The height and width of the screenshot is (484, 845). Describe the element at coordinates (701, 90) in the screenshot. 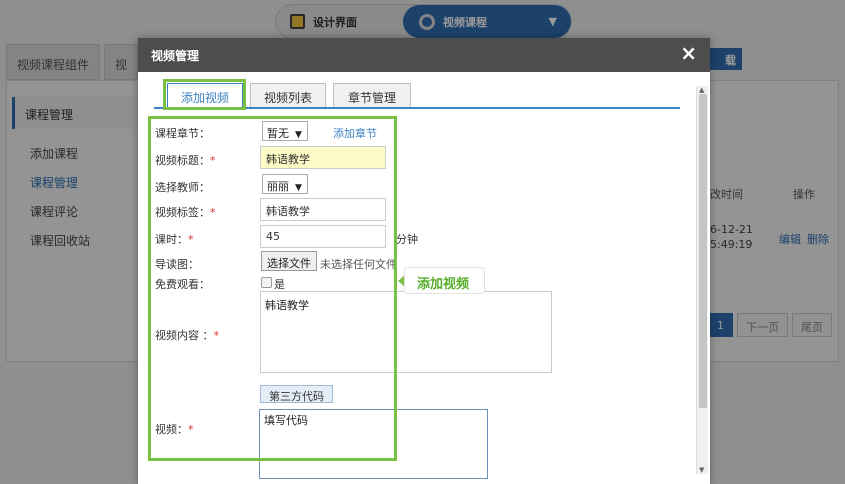

I see `scroll-up-icon: ▲` at that location.